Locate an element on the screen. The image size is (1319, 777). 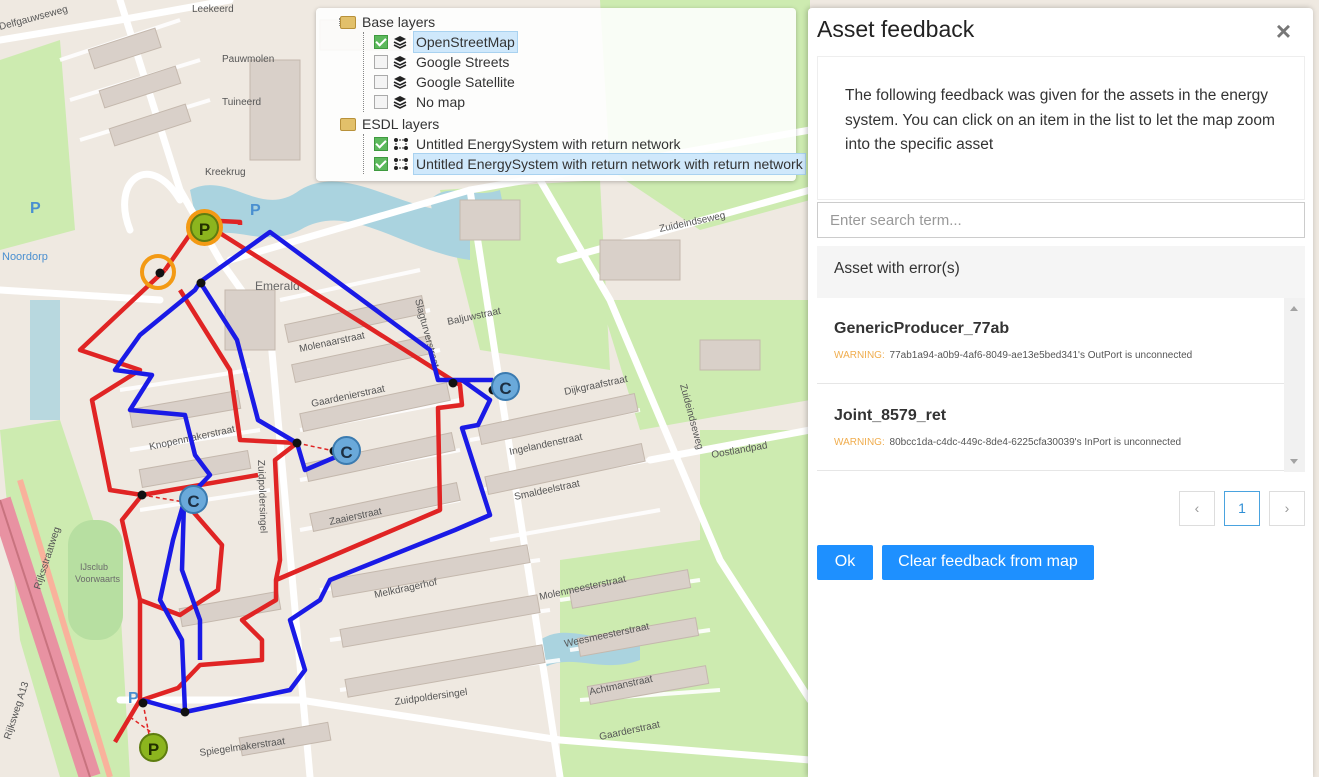
search-input is located at coordinates (1061, 220).